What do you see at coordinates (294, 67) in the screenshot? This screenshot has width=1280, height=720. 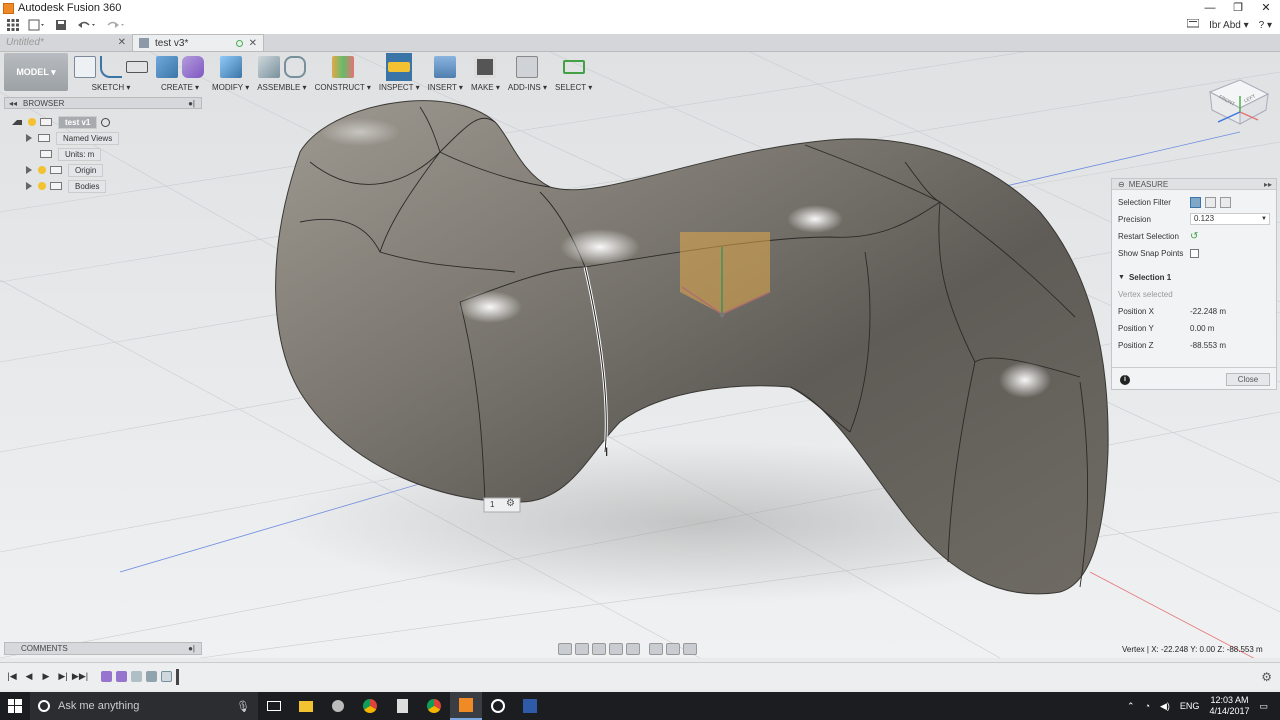 I see `joint-icon` at bounding box center [294, 67].